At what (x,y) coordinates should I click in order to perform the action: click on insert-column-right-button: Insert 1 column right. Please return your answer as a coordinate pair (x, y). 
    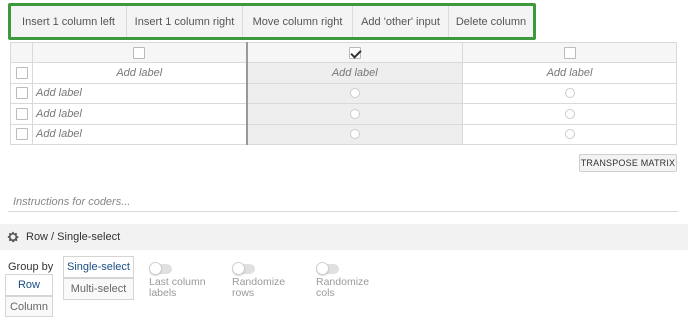
    Looking at the image, I should click on (185, 21).